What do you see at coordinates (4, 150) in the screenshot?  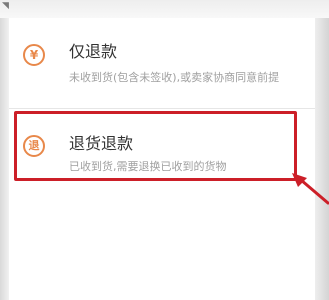 I see `left-edge-shadow` at bounding box center [4, 150].